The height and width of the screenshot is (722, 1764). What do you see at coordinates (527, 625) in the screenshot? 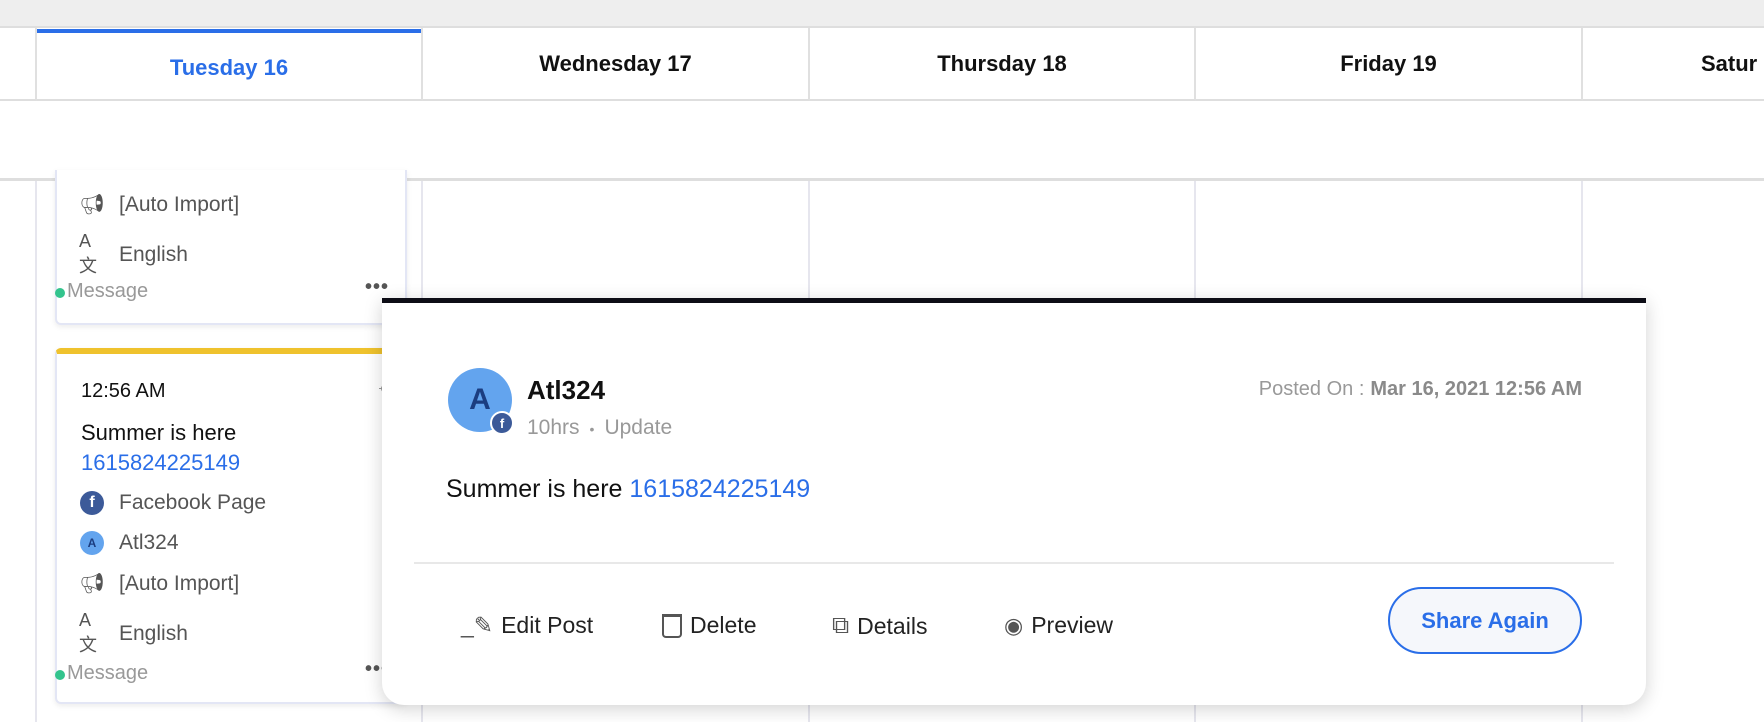
I see `edit-post-button: _✎ Edit Post` at bounding box center [527, 625].